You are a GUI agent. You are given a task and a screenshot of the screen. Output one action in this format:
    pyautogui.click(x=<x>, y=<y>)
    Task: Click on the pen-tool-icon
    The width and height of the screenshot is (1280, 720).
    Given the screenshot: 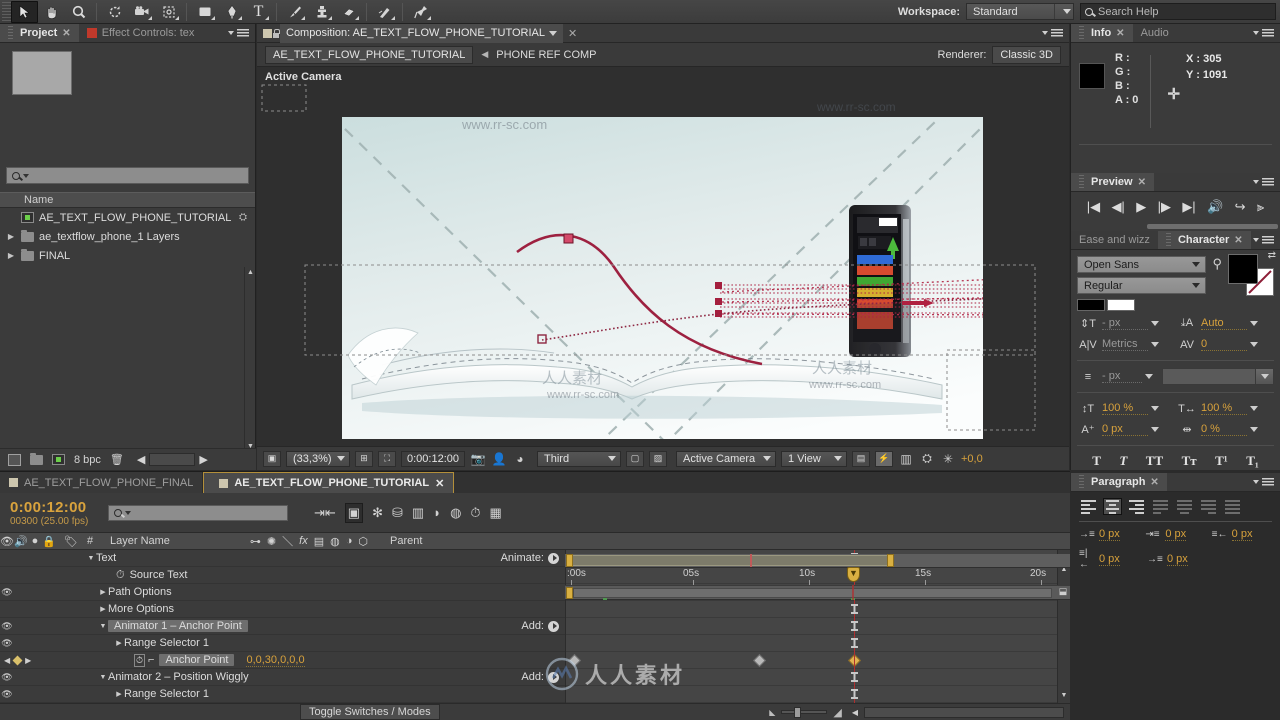 What is the action you would take?
    pyautogui.click(x=231, y=12)
    